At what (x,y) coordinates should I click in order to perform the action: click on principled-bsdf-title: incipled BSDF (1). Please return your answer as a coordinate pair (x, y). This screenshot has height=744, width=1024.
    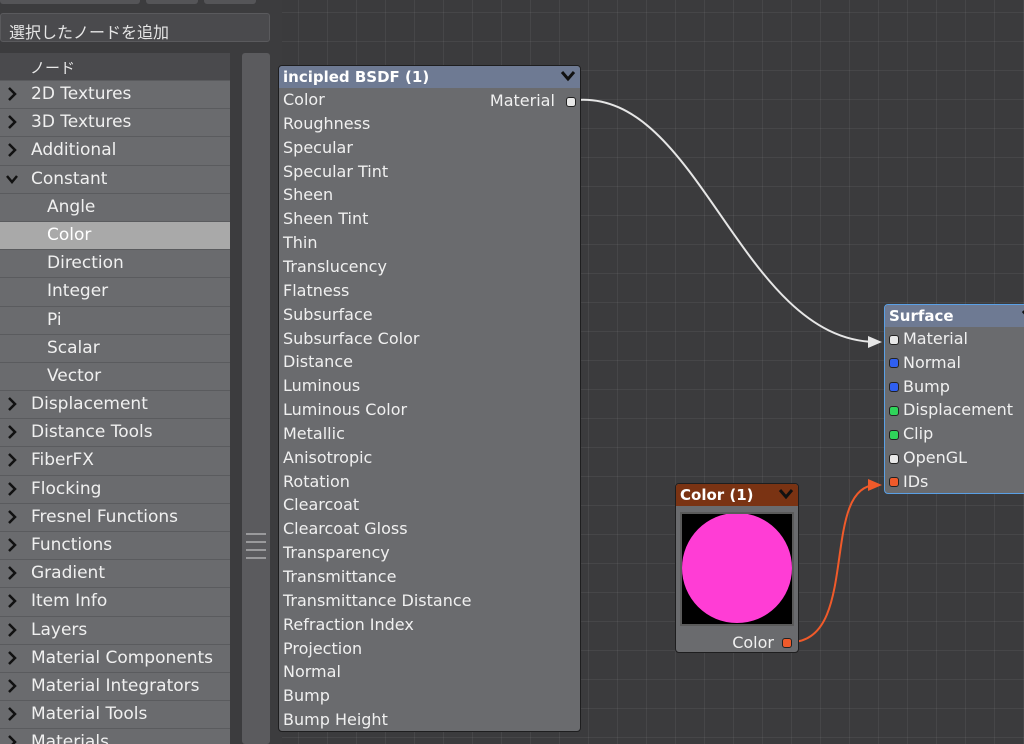
    Looking at the image, I should click on (429, 77).